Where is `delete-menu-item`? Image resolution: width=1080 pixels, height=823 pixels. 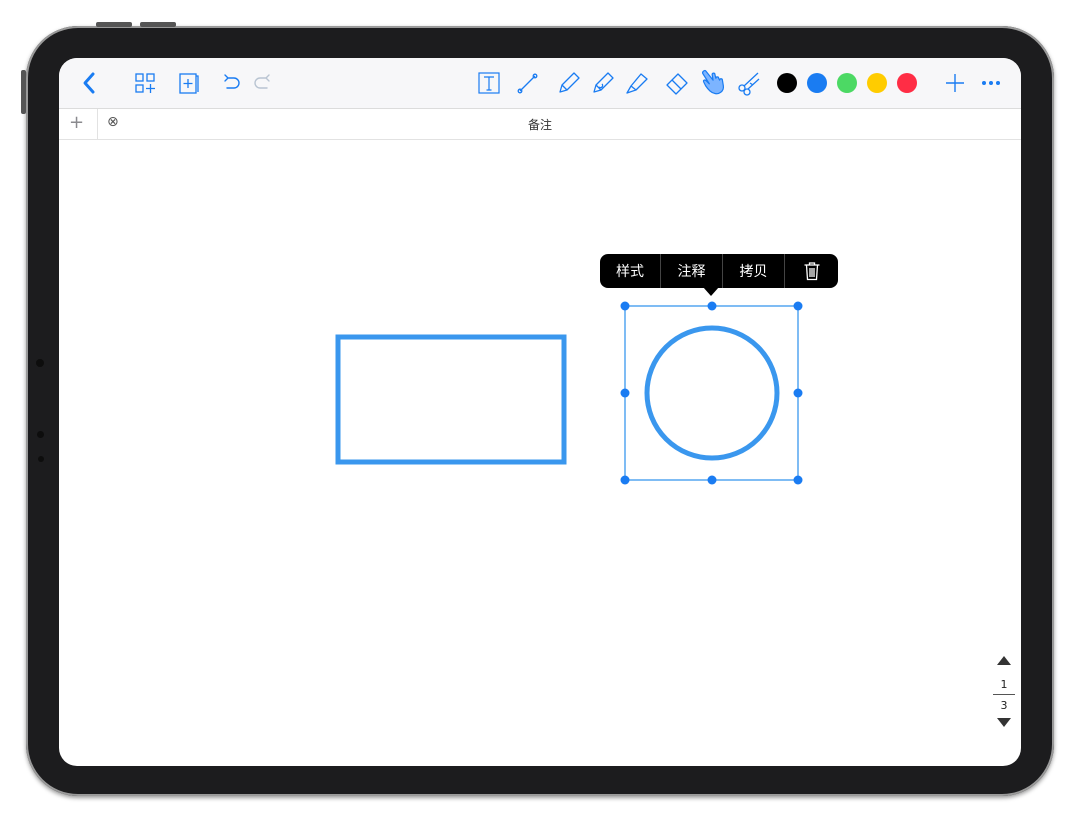
delete-menu-item is located at coordinates (811, 271).